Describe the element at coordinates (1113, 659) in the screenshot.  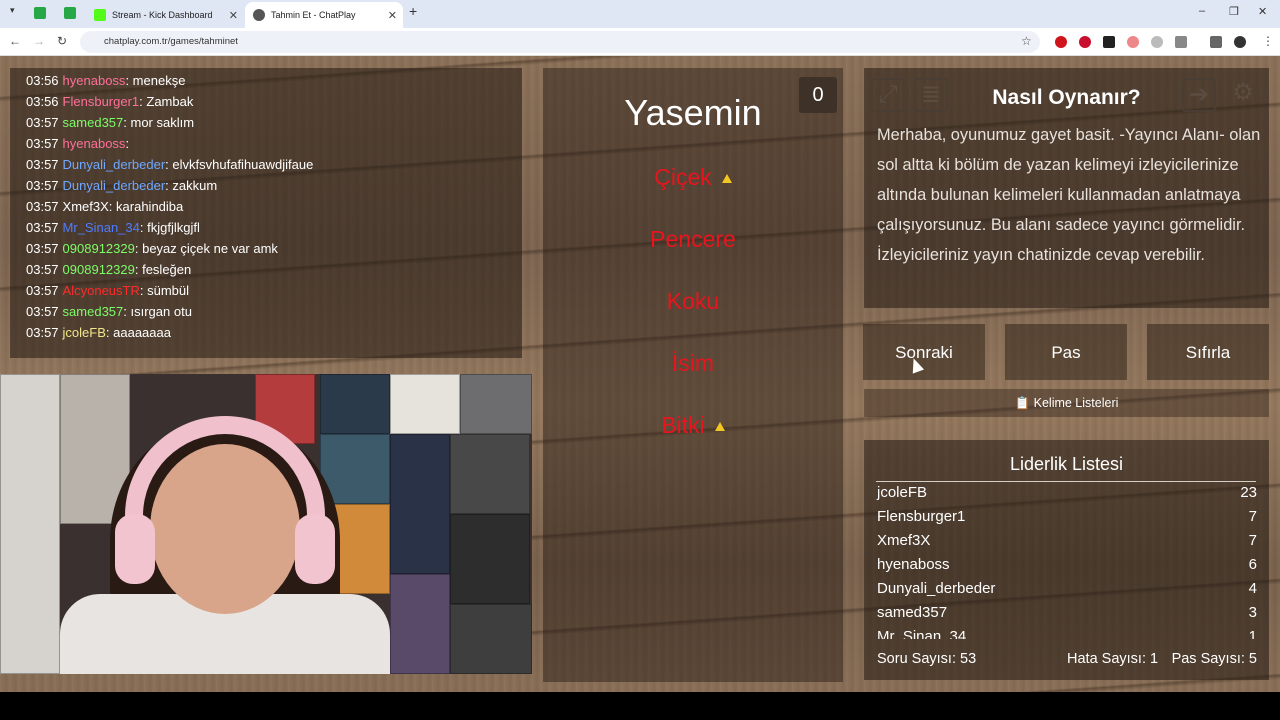
I see `error-count: Hata Sayısı: 1` at that location.